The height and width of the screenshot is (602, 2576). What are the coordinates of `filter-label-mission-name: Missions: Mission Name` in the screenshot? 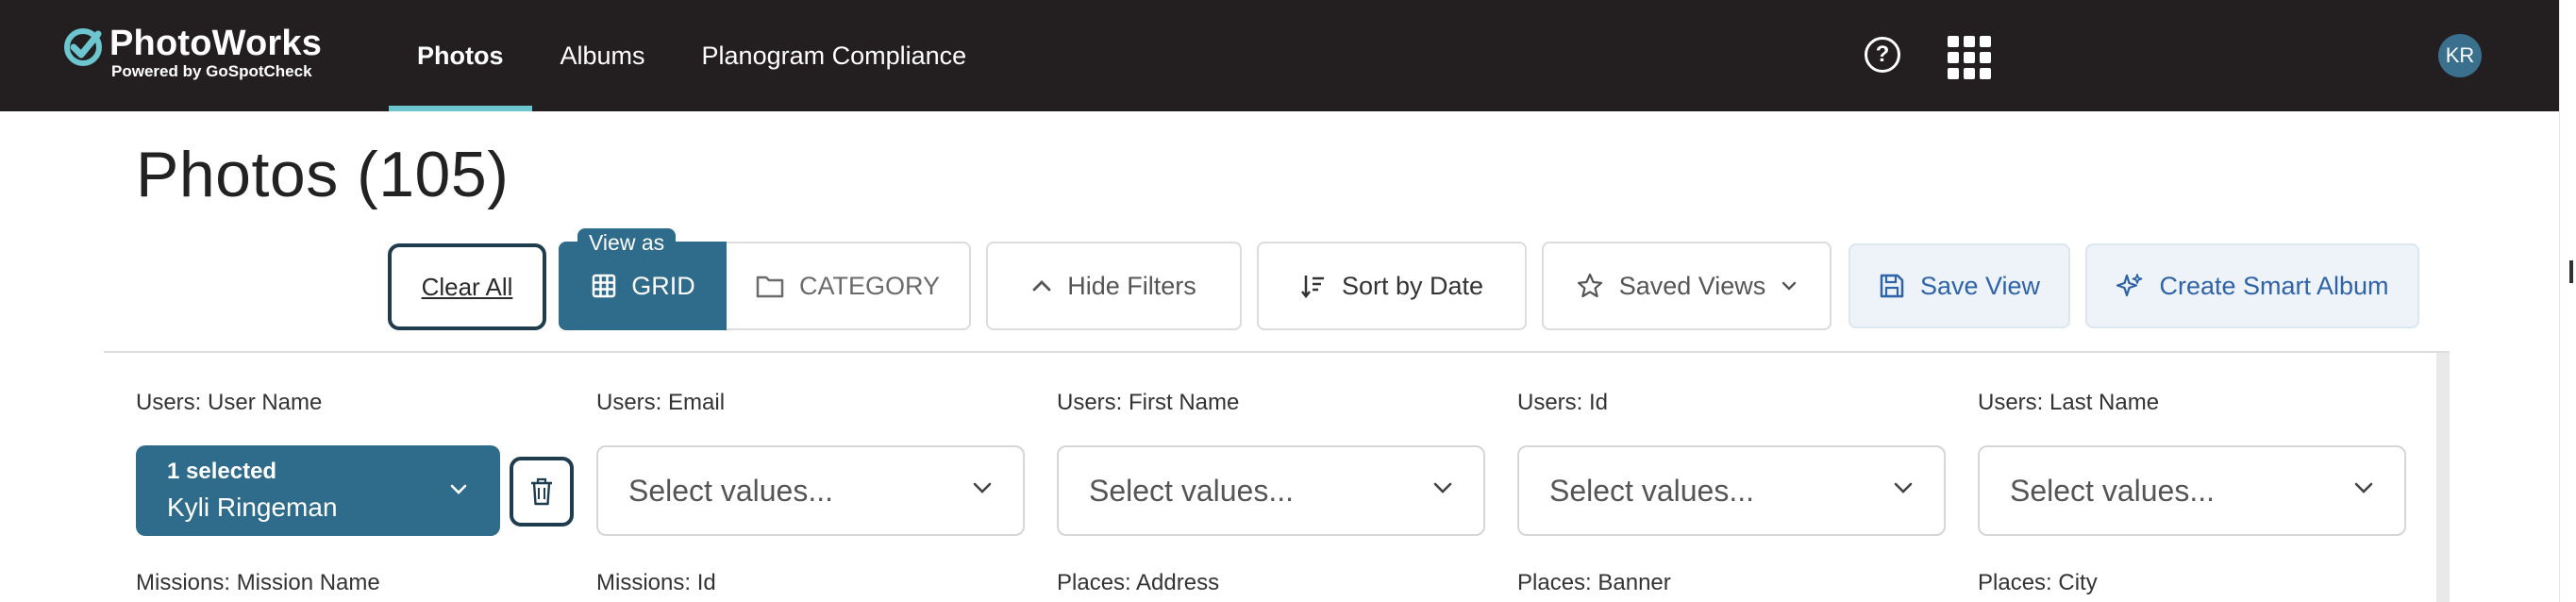 It's located at (258, 582).